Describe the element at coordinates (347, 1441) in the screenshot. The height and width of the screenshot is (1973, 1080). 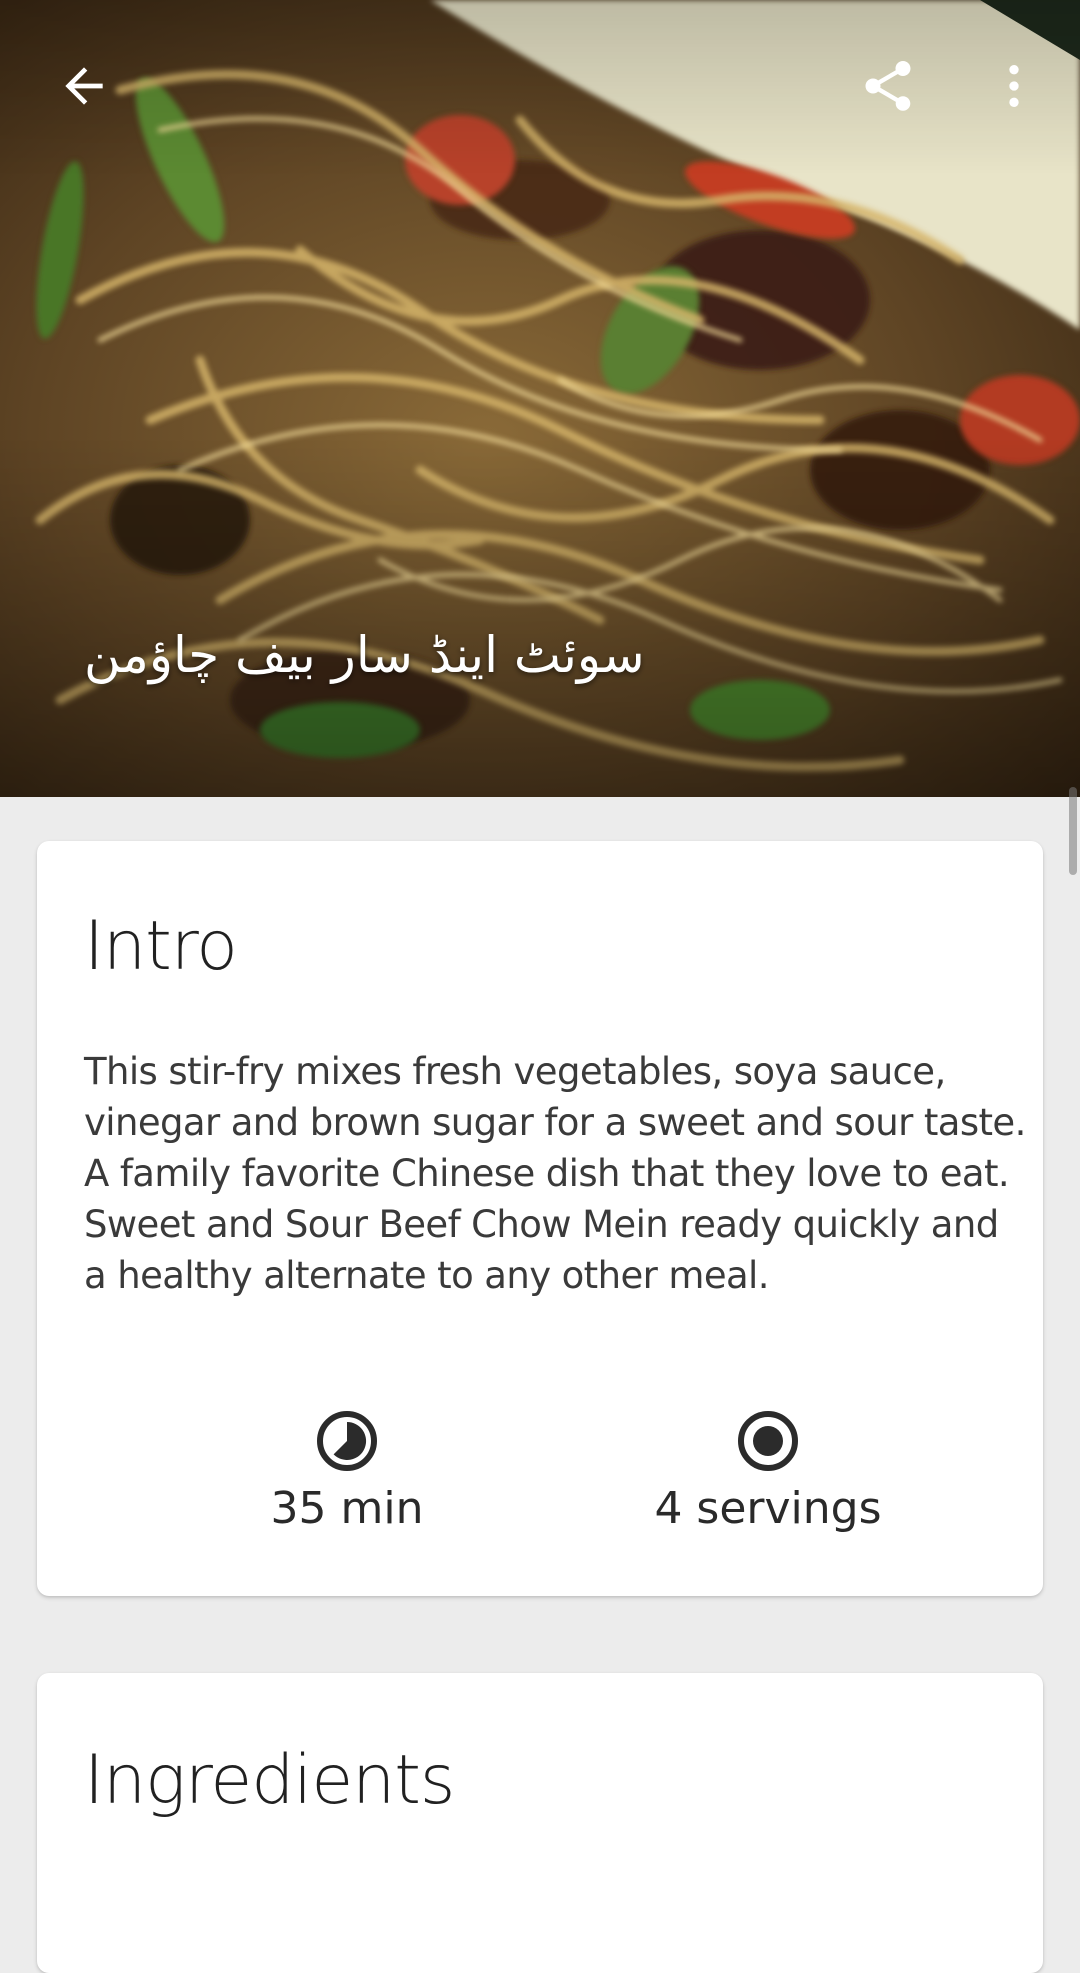
I see `timer-icon` at that location.